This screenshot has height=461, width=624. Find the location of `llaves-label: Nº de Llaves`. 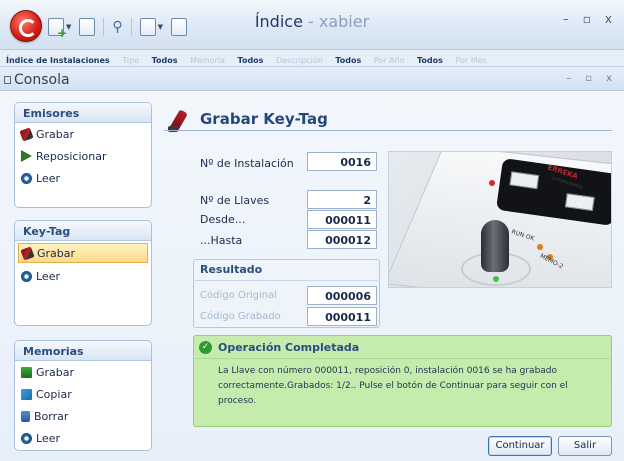

llaves-label: Nº de Llaves is located at coordinates (235, 200).